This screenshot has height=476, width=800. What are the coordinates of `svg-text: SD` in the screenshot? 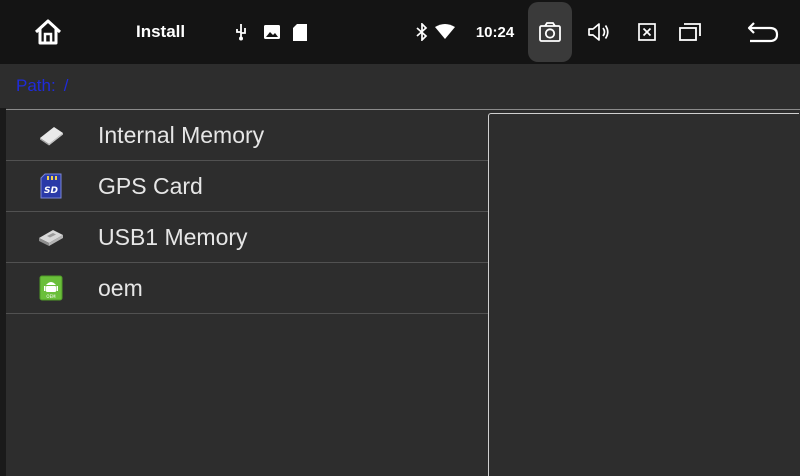 It's located at (51, 191).